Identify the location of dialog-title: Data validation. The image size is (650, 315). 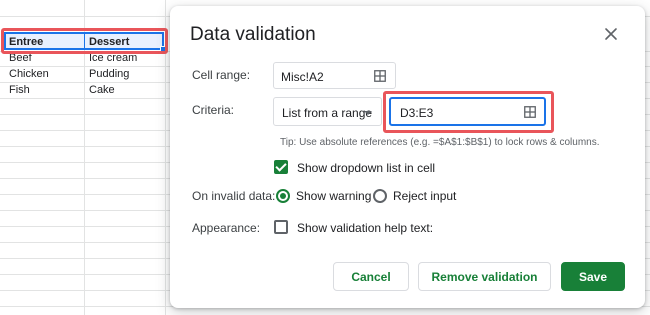
(253, 34).